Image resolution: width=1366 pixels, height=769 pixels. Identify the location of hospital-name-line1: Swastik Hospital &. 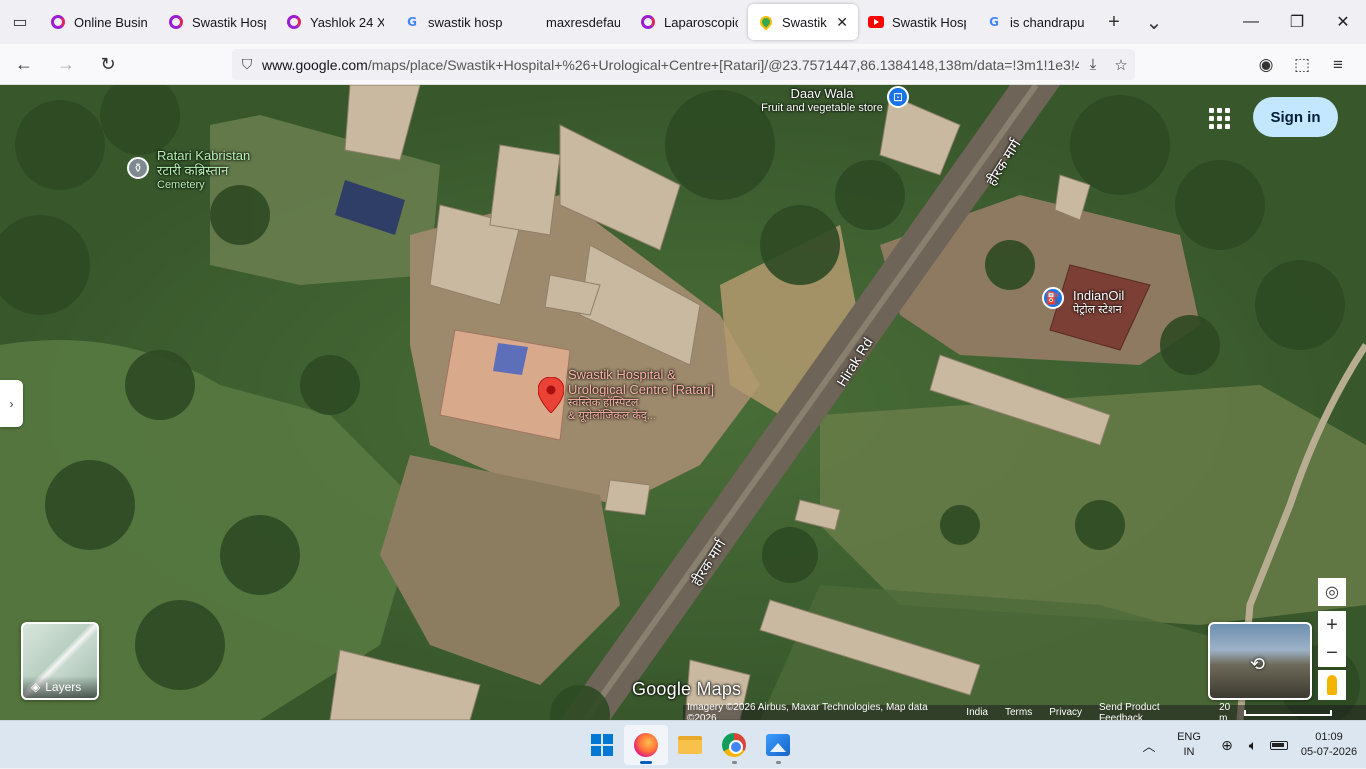
(622, 374).